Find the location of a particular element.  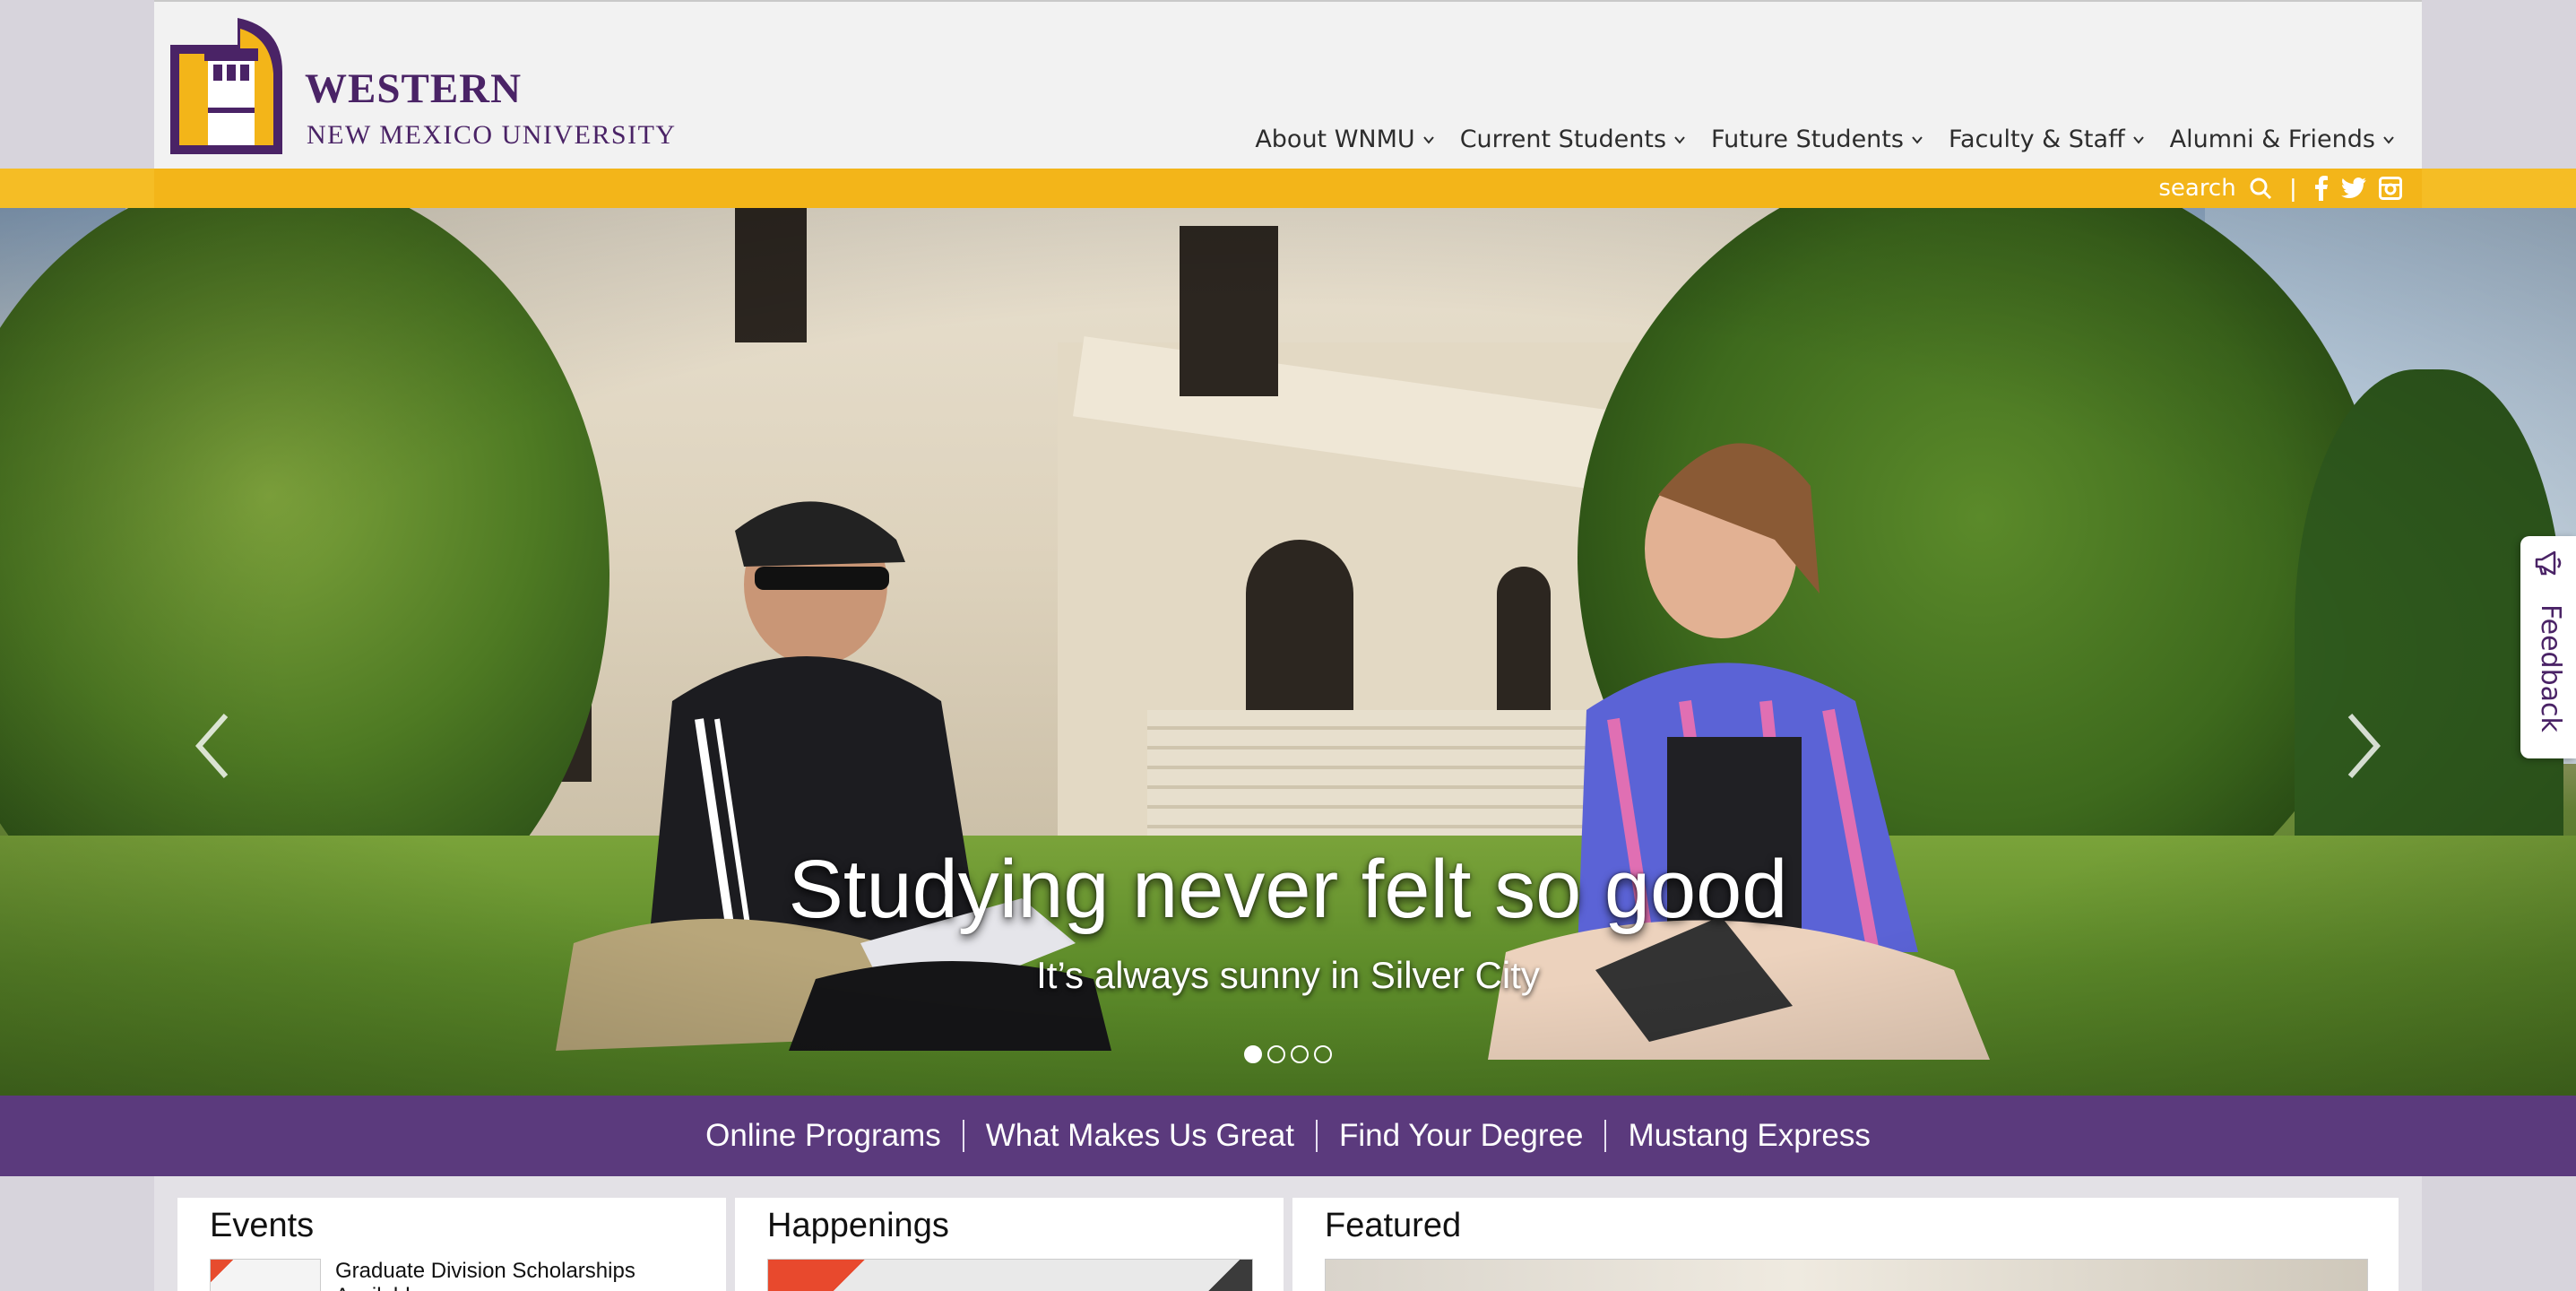

hero-headline: Studying never felt so good is located at coordinates (1288, 890).